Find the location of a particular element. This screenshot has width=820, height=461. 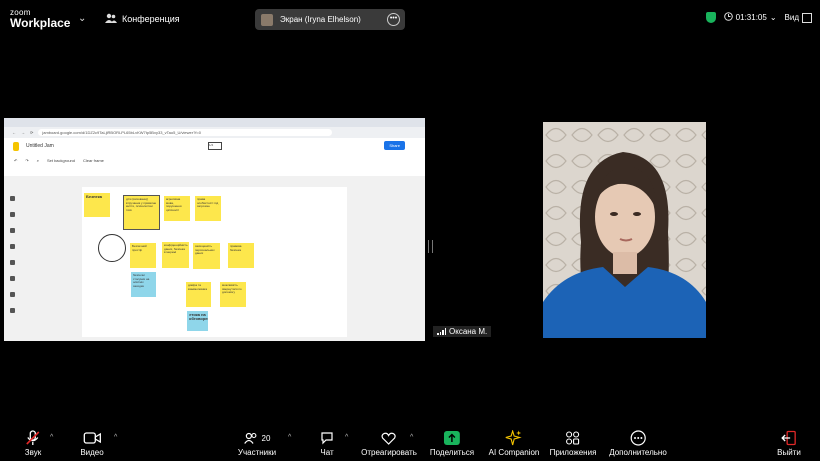

screen-share-indicator: Экран (Iryna Elhelson) ••• is located at coordinates (330, 19).